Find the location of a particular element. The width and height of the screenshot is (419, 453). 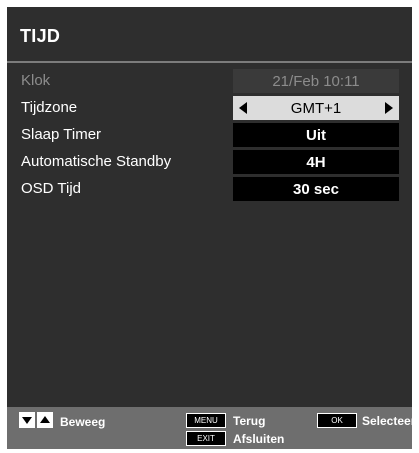

back-hint: Terug is located at coordinates (249, 421).